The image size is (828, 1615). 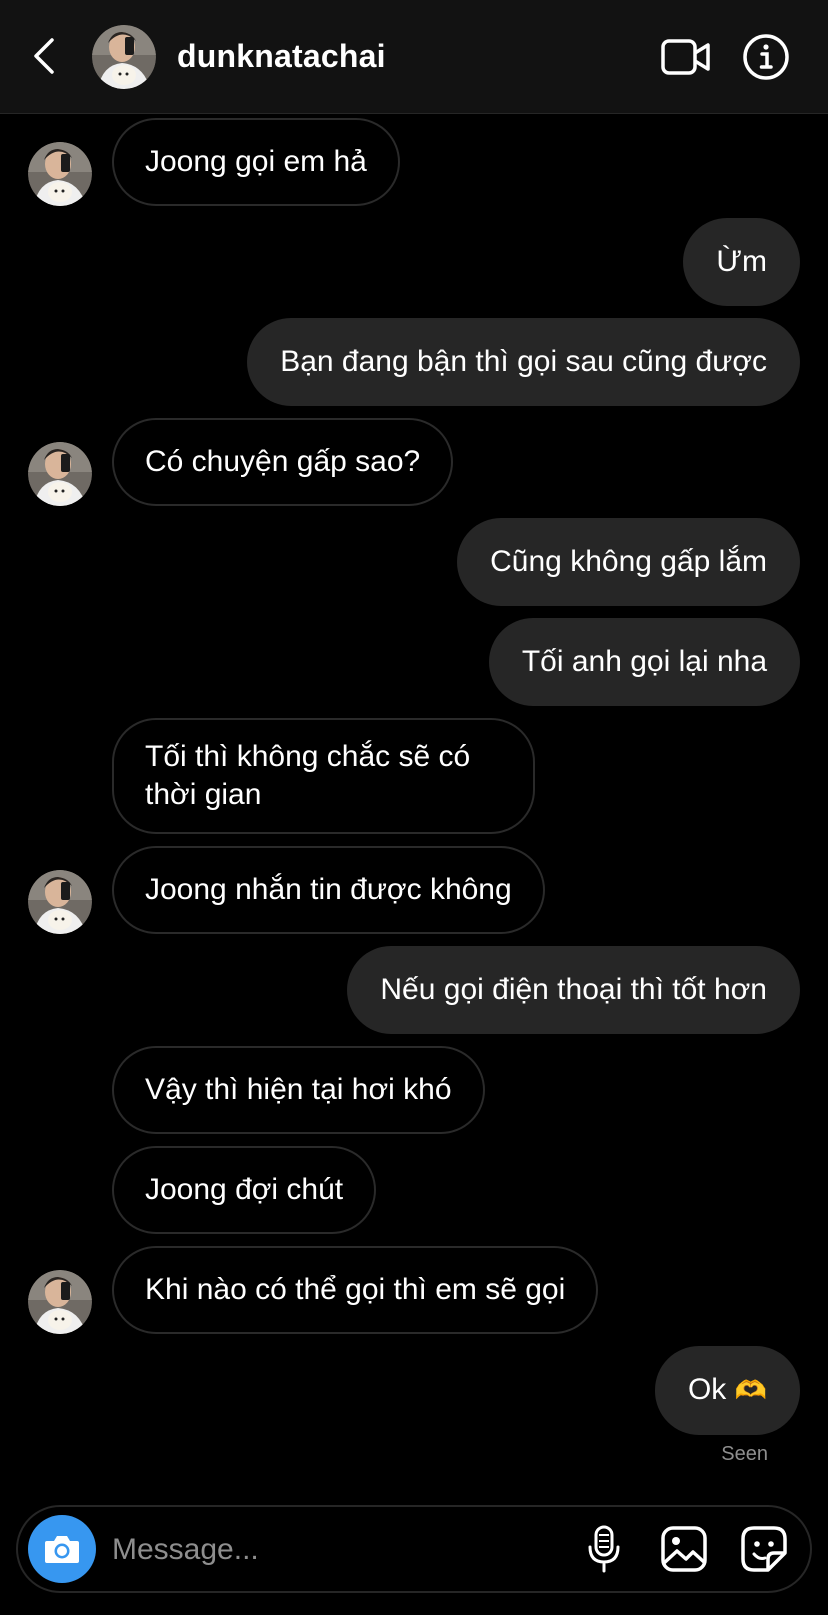 I want to click on outgoing-message: Ok 🫶, so click(x=727, y=1390).